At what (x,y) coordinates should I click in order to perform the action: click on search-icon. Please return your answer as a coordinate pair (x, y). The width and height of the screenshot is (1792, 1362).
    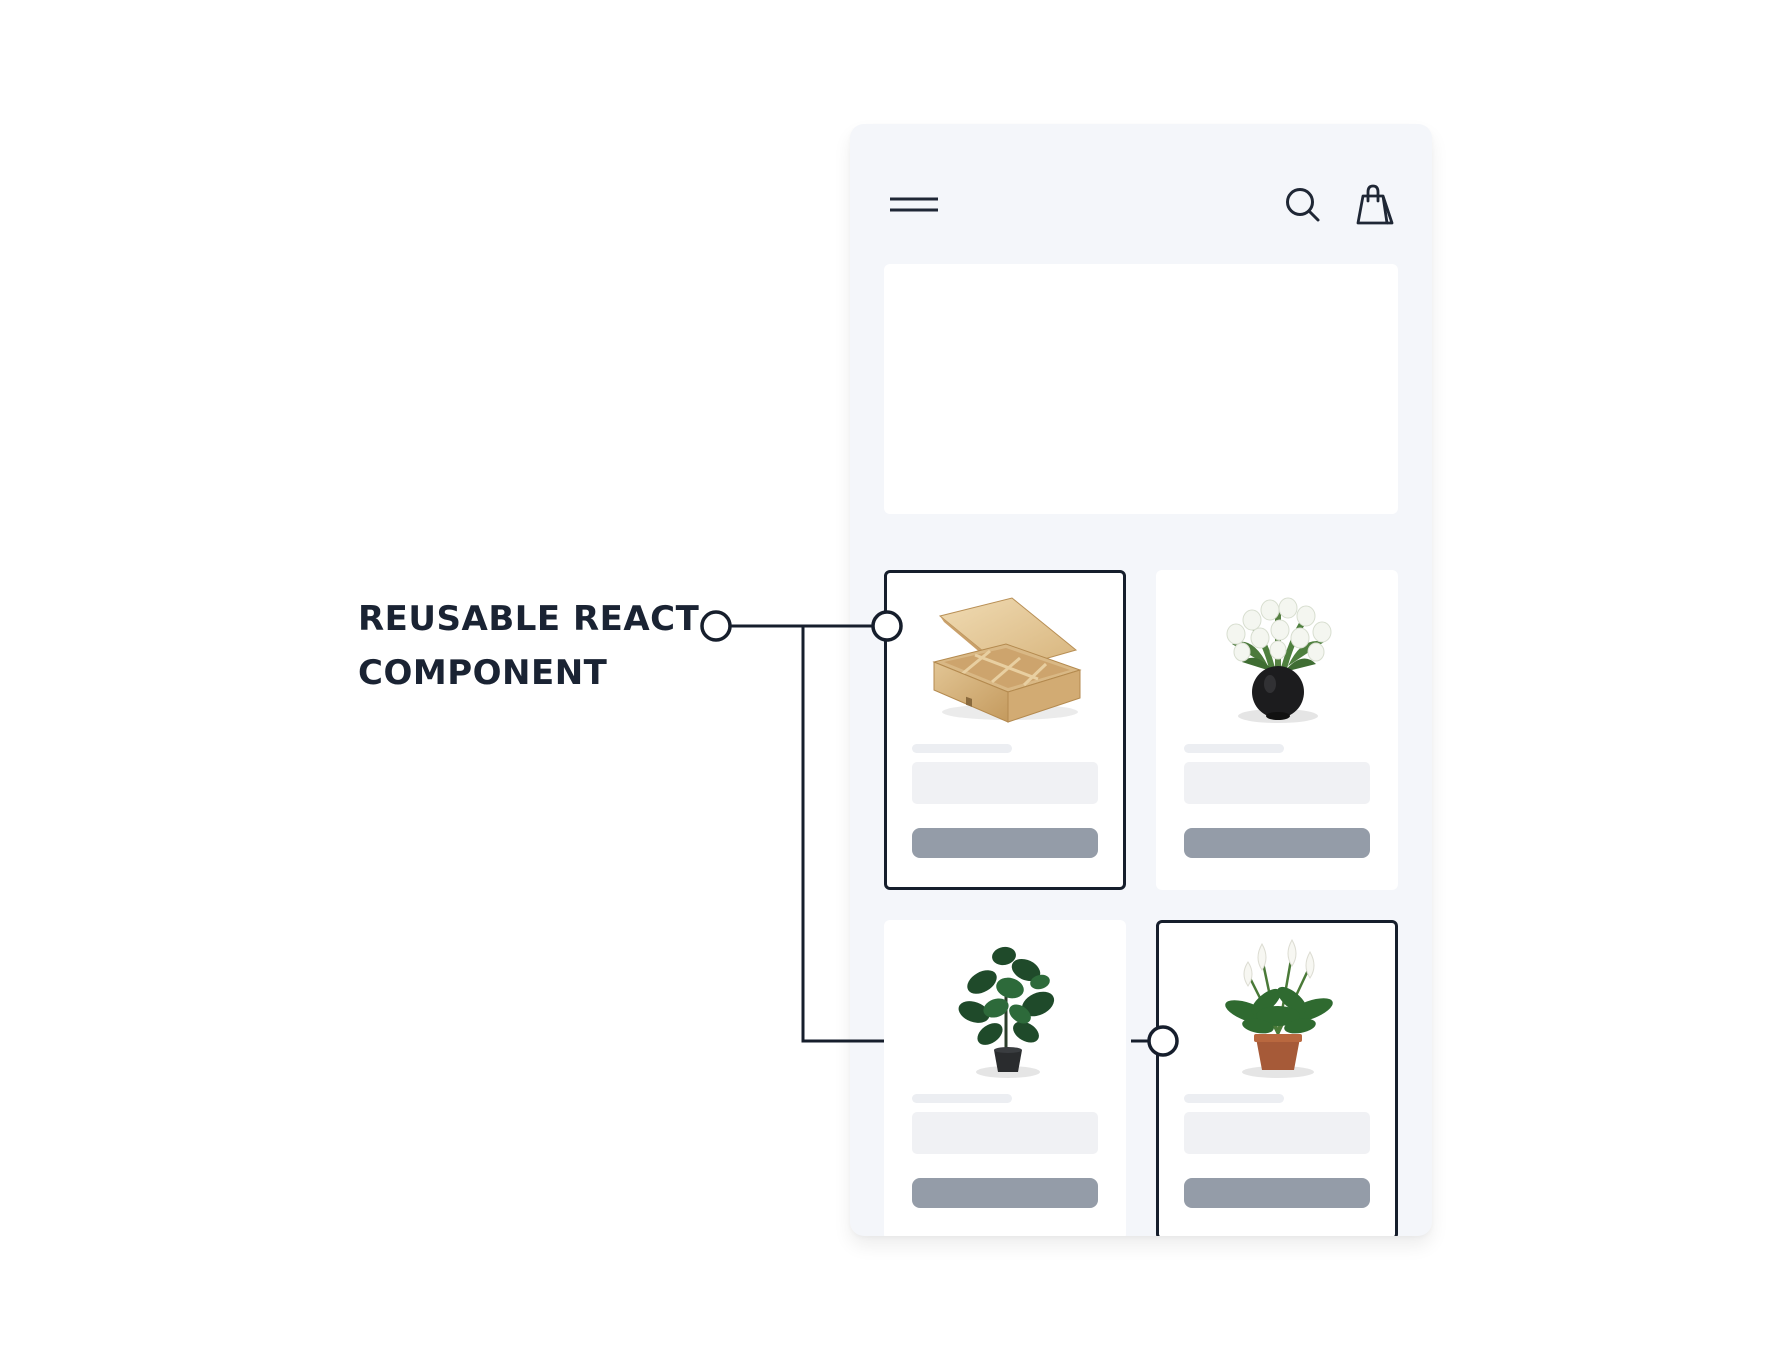
    Looking at the image, I should click on (1303, 205).